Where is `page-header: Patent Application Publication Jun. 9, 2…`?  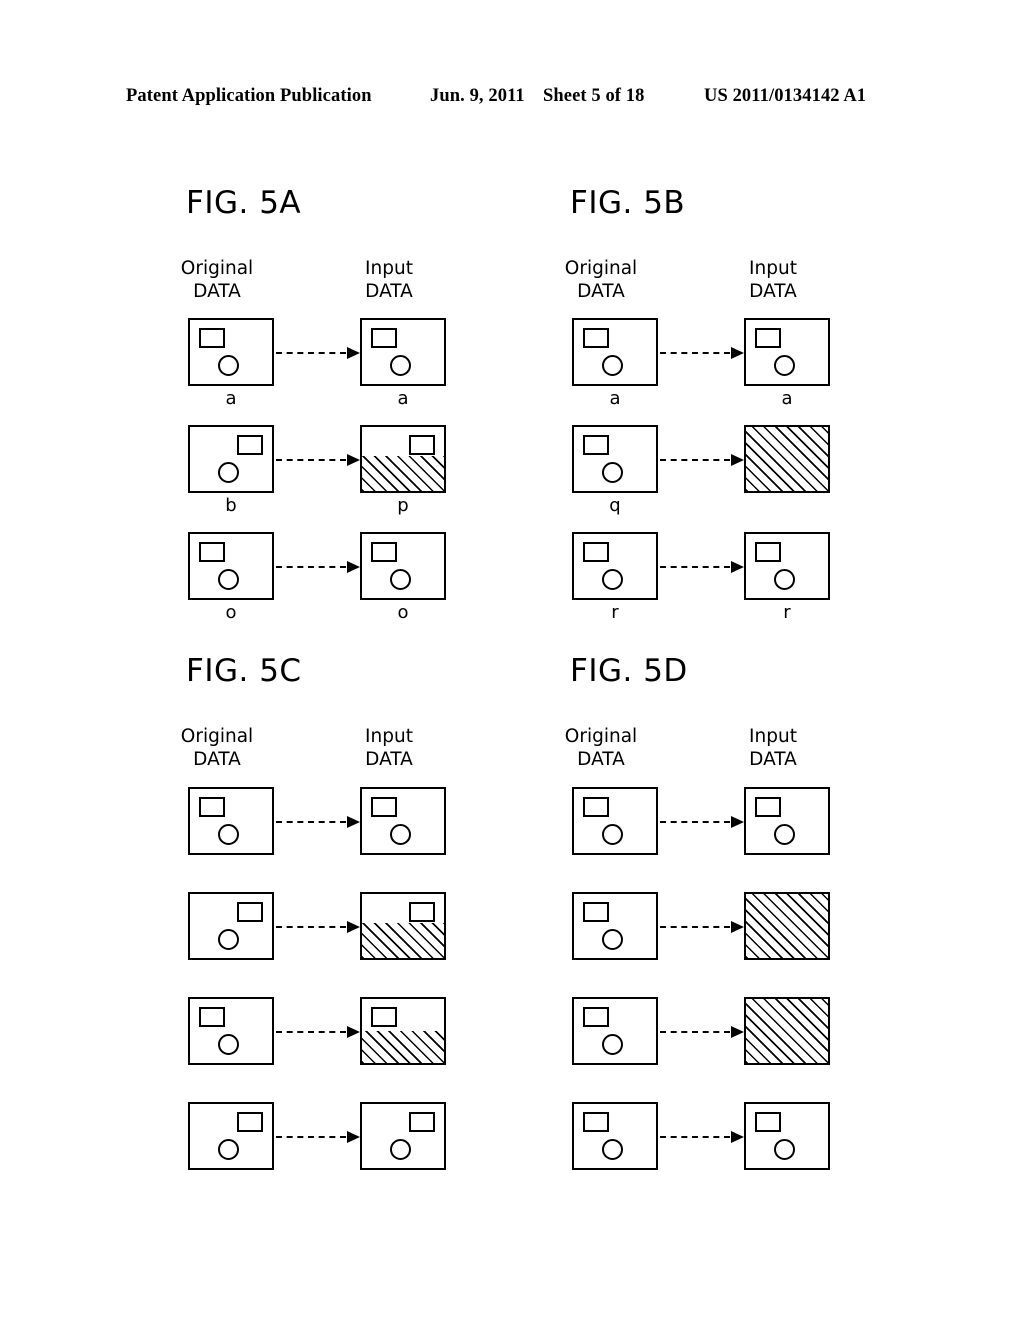
page-header: Patent Application Publication Jun. 9, 2… is located at coordinates (512, 99).